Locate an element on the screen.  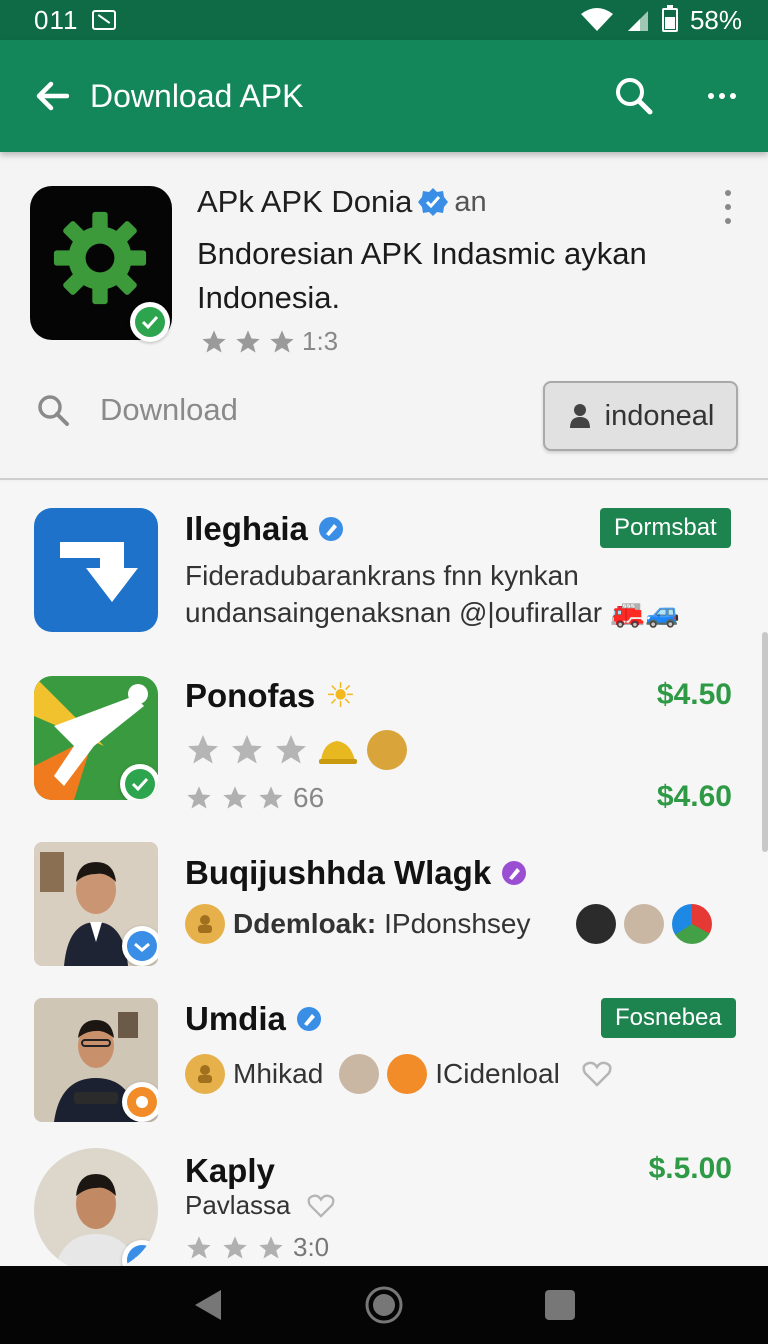
nav-home-button is located at coordinates (384, 1305).